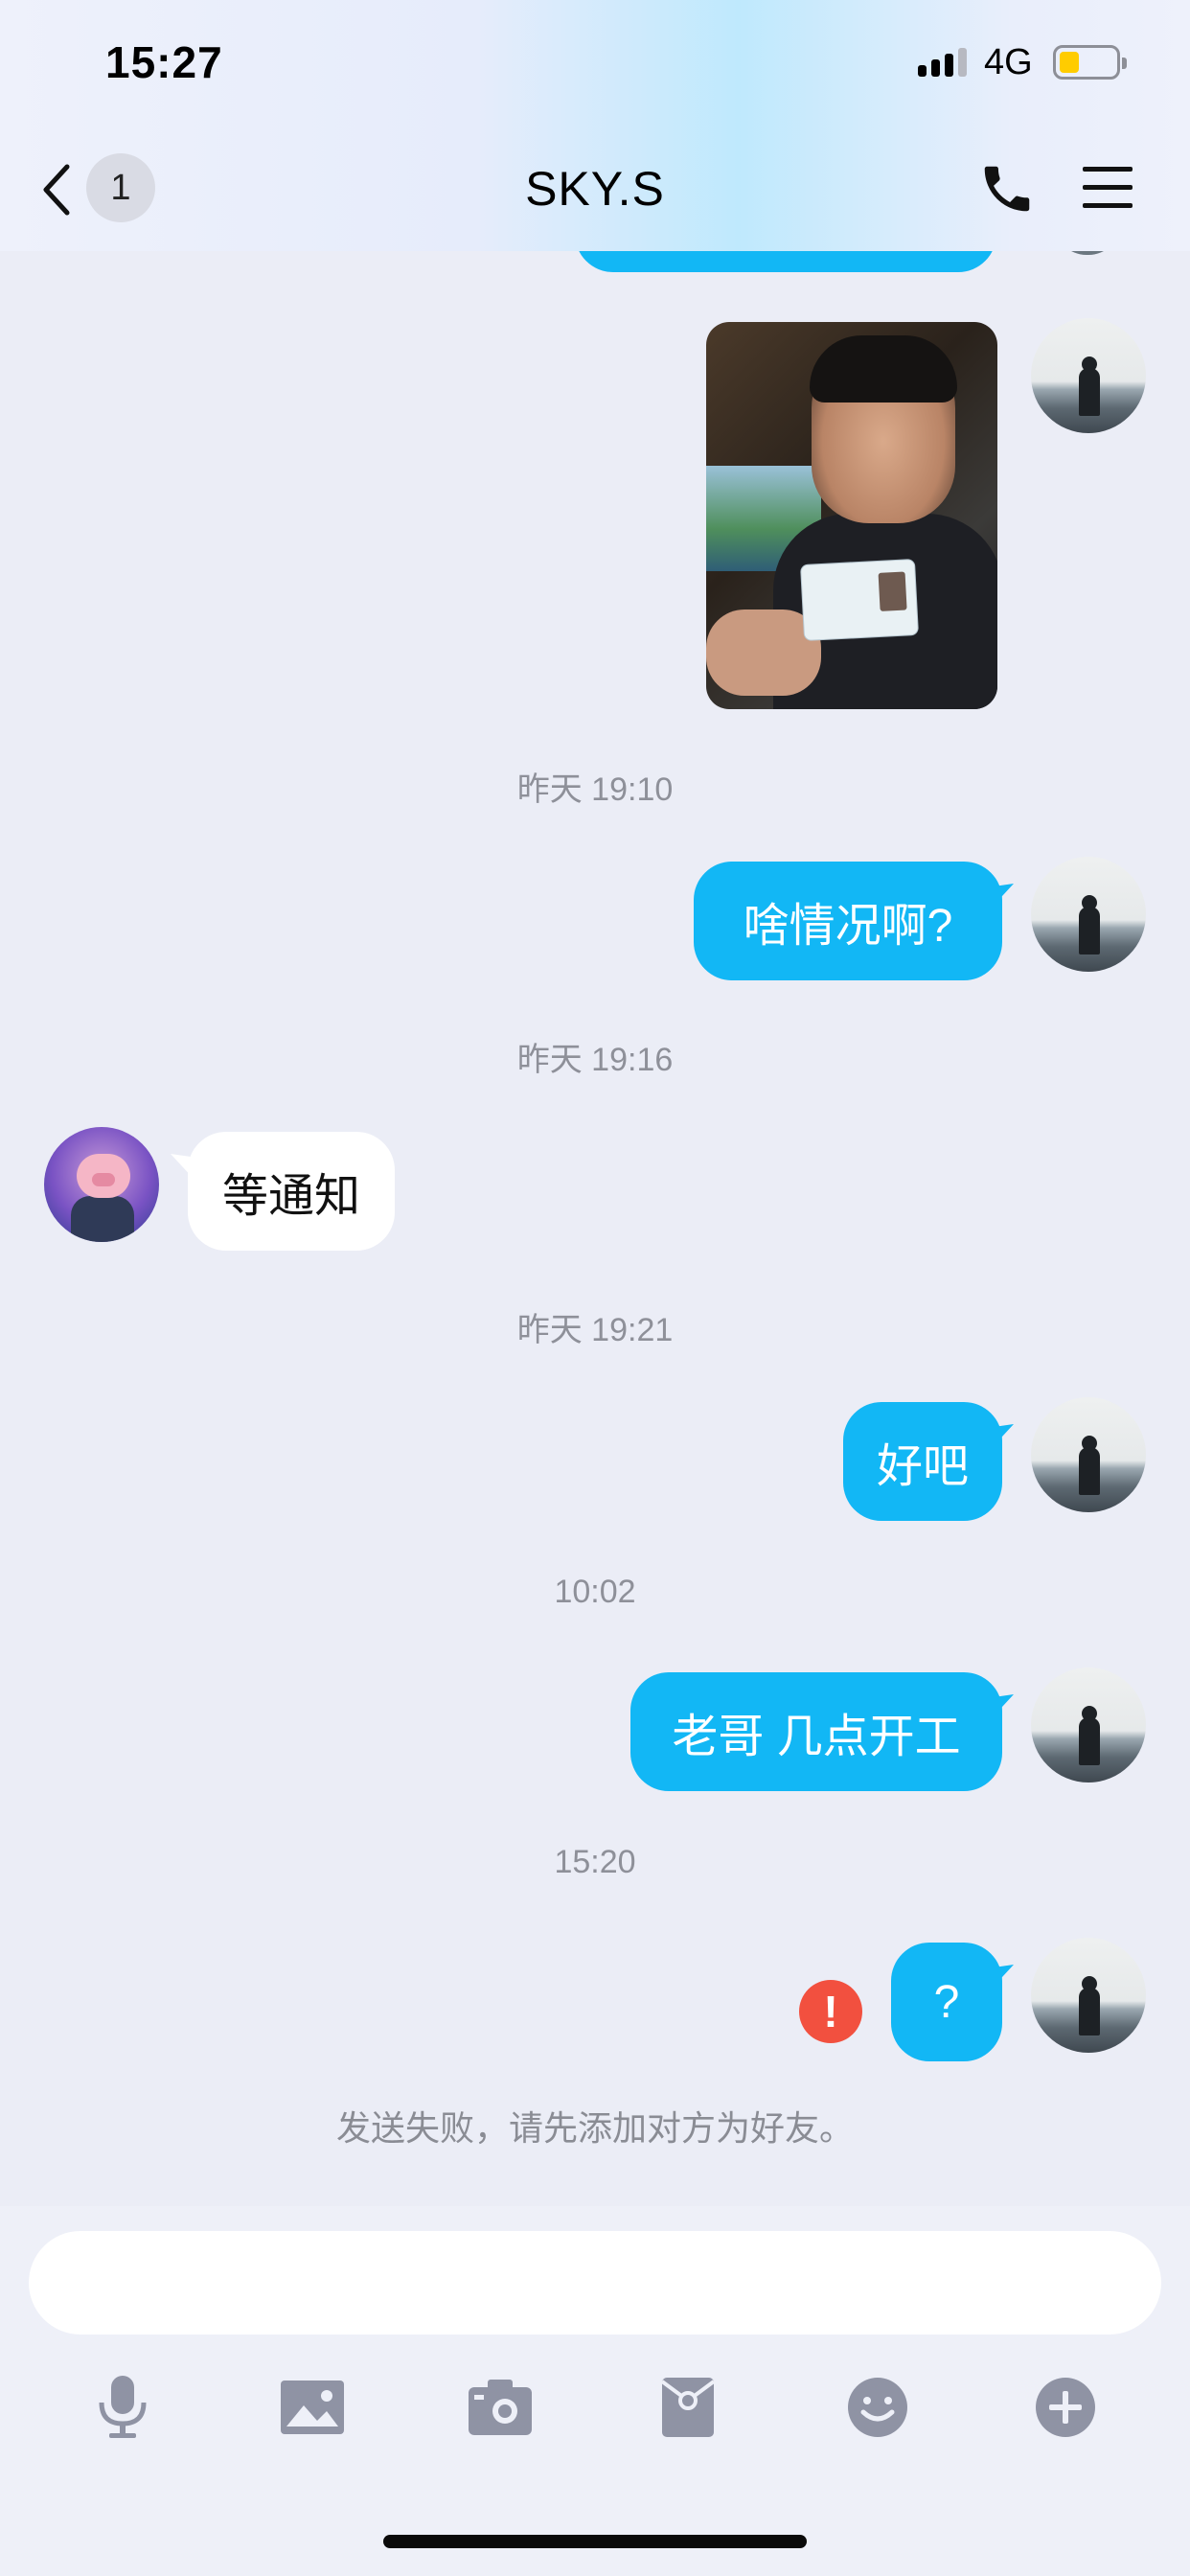 This screenshot has width=1190, height=2576. Describe the element at coordinates (947, 2002) in the screenshot. I see `outgoing-message: ?` at that location.